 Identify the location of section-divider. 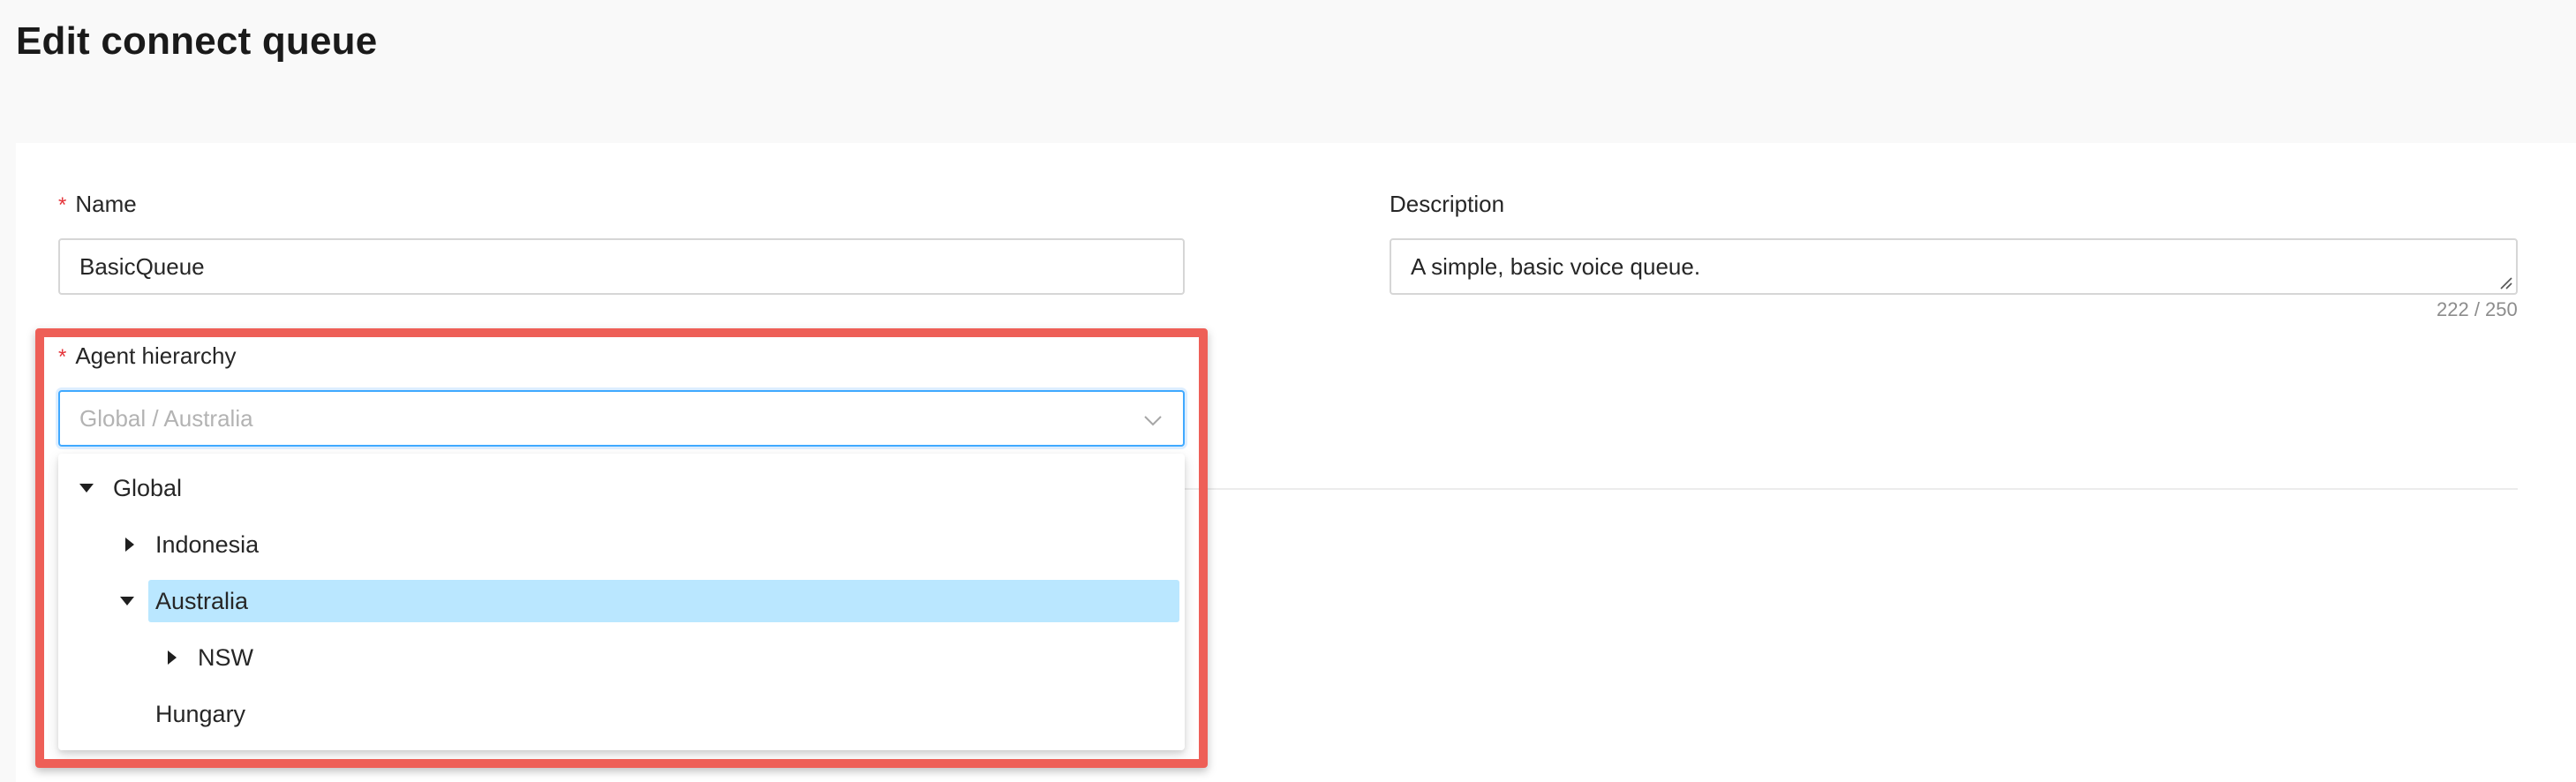
(1852, 489).